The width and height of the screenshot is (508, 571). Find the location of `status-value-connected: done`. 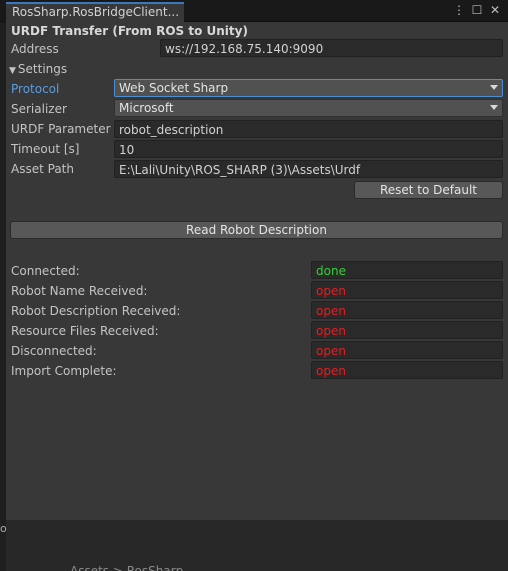

status-value-connected: done is located at coordinates (407, 270).